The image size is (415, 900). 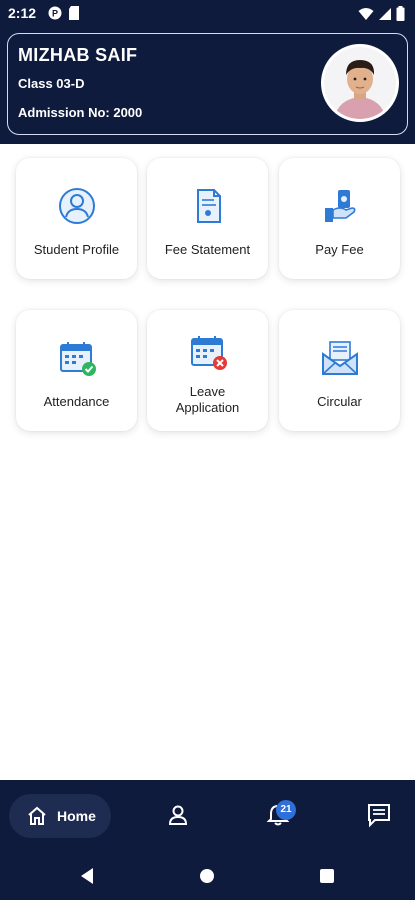 I want to click on app-notification-icon: P, so click(x=55, y=13).